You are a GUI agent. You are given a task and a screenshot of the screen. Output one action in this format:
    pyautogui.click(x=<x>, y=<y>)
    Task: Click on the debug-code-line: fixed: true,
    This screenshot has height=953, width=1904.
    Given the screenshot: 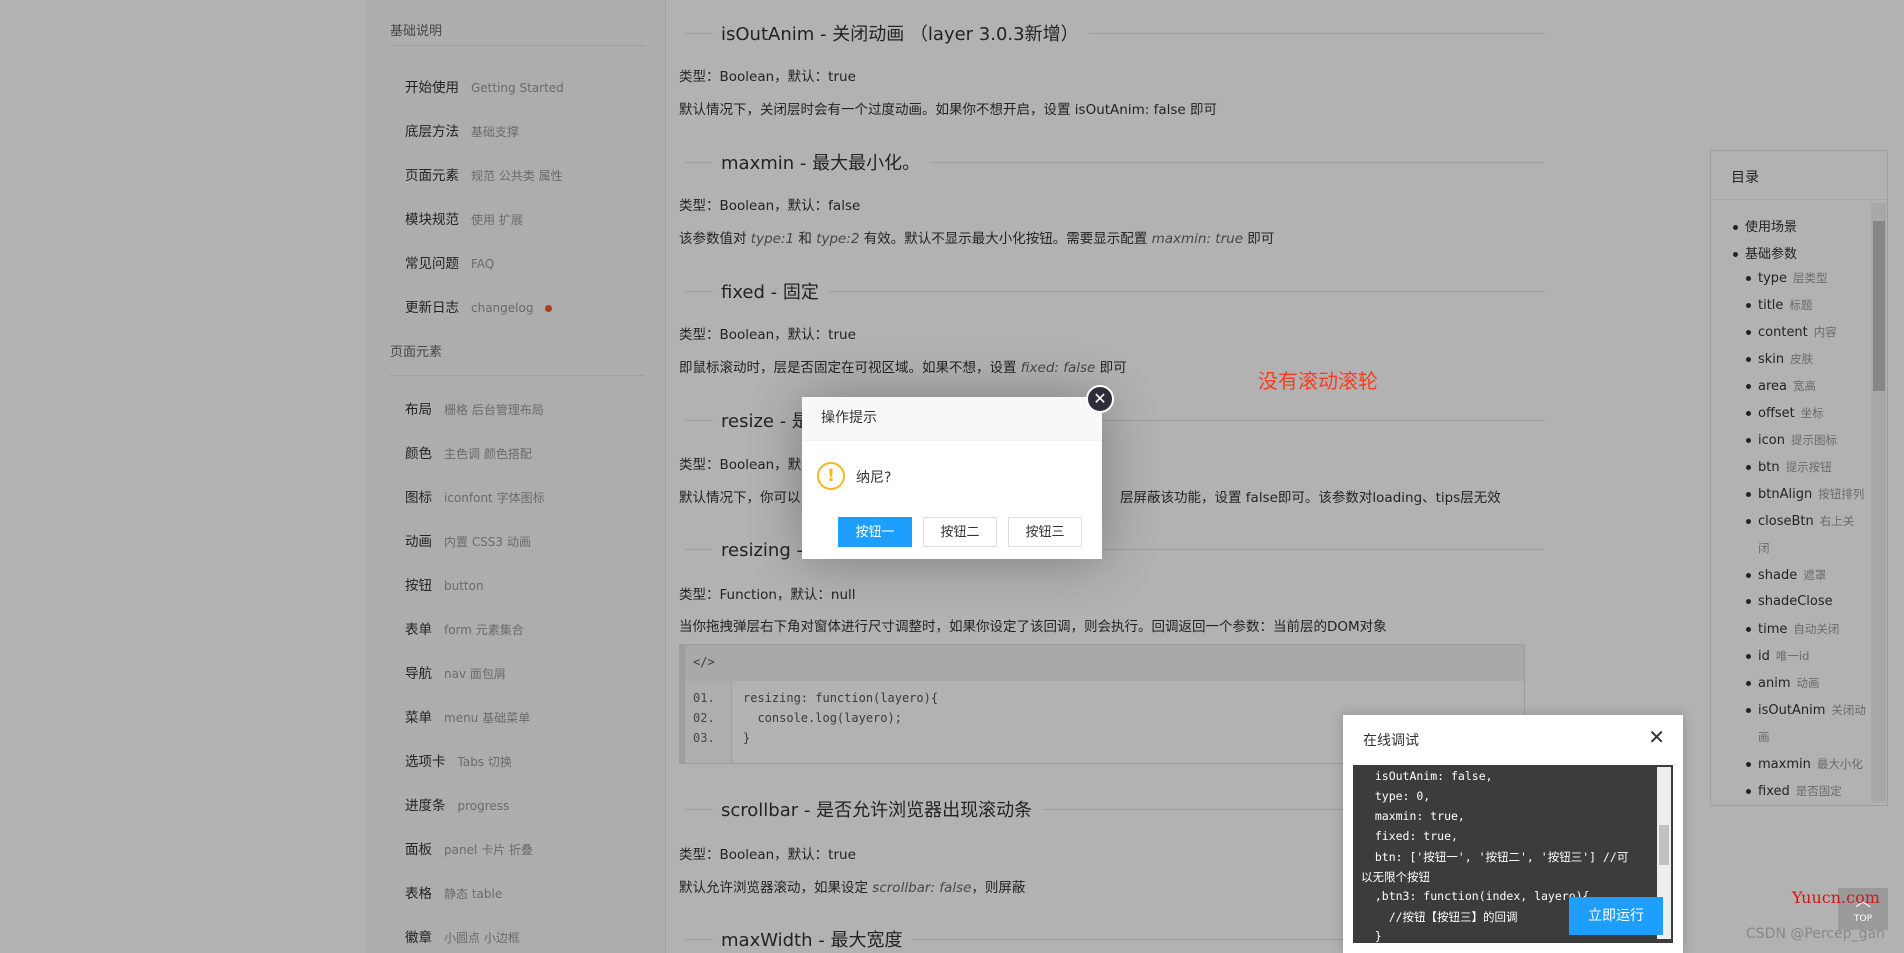 What is the action you would take?
    pyautogui.click(x=1409, y=836)
    